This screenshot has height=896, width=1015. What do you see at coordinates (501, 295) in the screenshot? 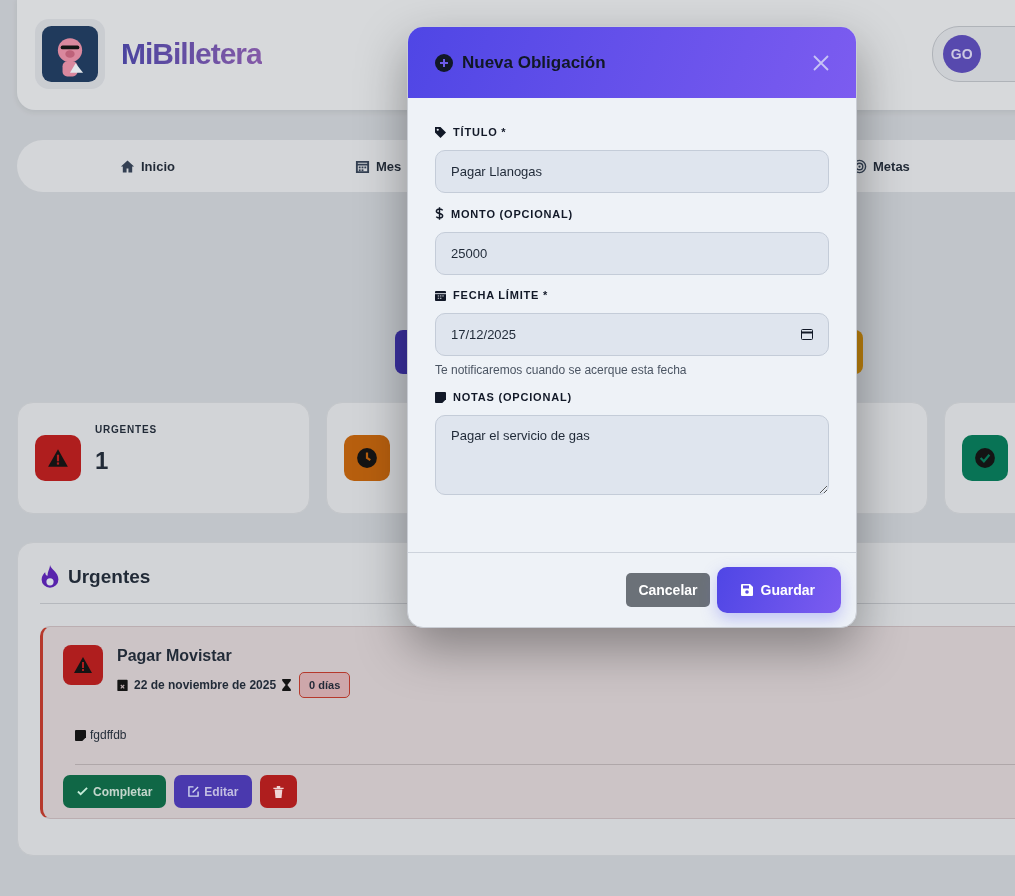
I see `field-label: FECHA LÍMITE *` at bounding box center [501, 295].